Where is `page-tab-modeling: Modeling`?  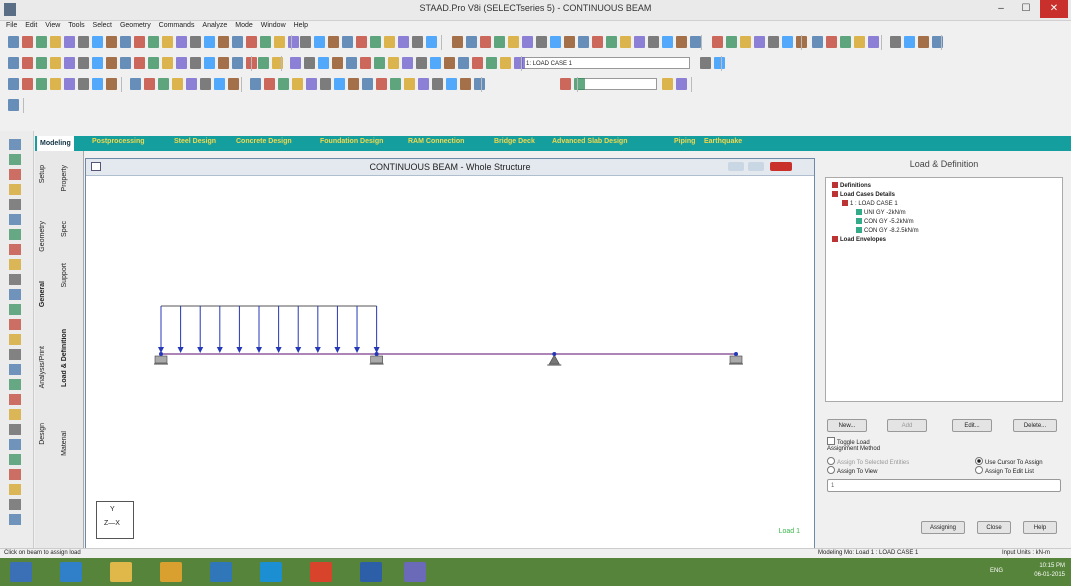
page-tab-modeling: Modeling is located at coordinates (55, 143).